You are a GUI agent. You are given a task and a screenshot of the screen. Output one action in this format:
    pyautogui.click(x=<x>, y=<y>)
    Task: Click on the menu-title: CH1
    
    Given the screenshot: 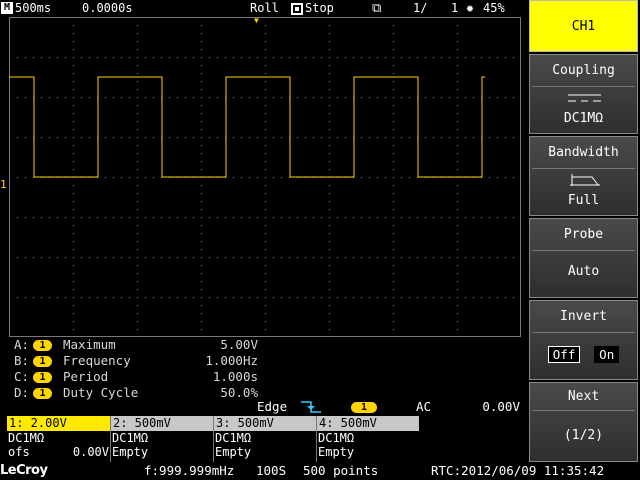 What is the action you would take?
    pyautogui.click(x=583, y=26)
    